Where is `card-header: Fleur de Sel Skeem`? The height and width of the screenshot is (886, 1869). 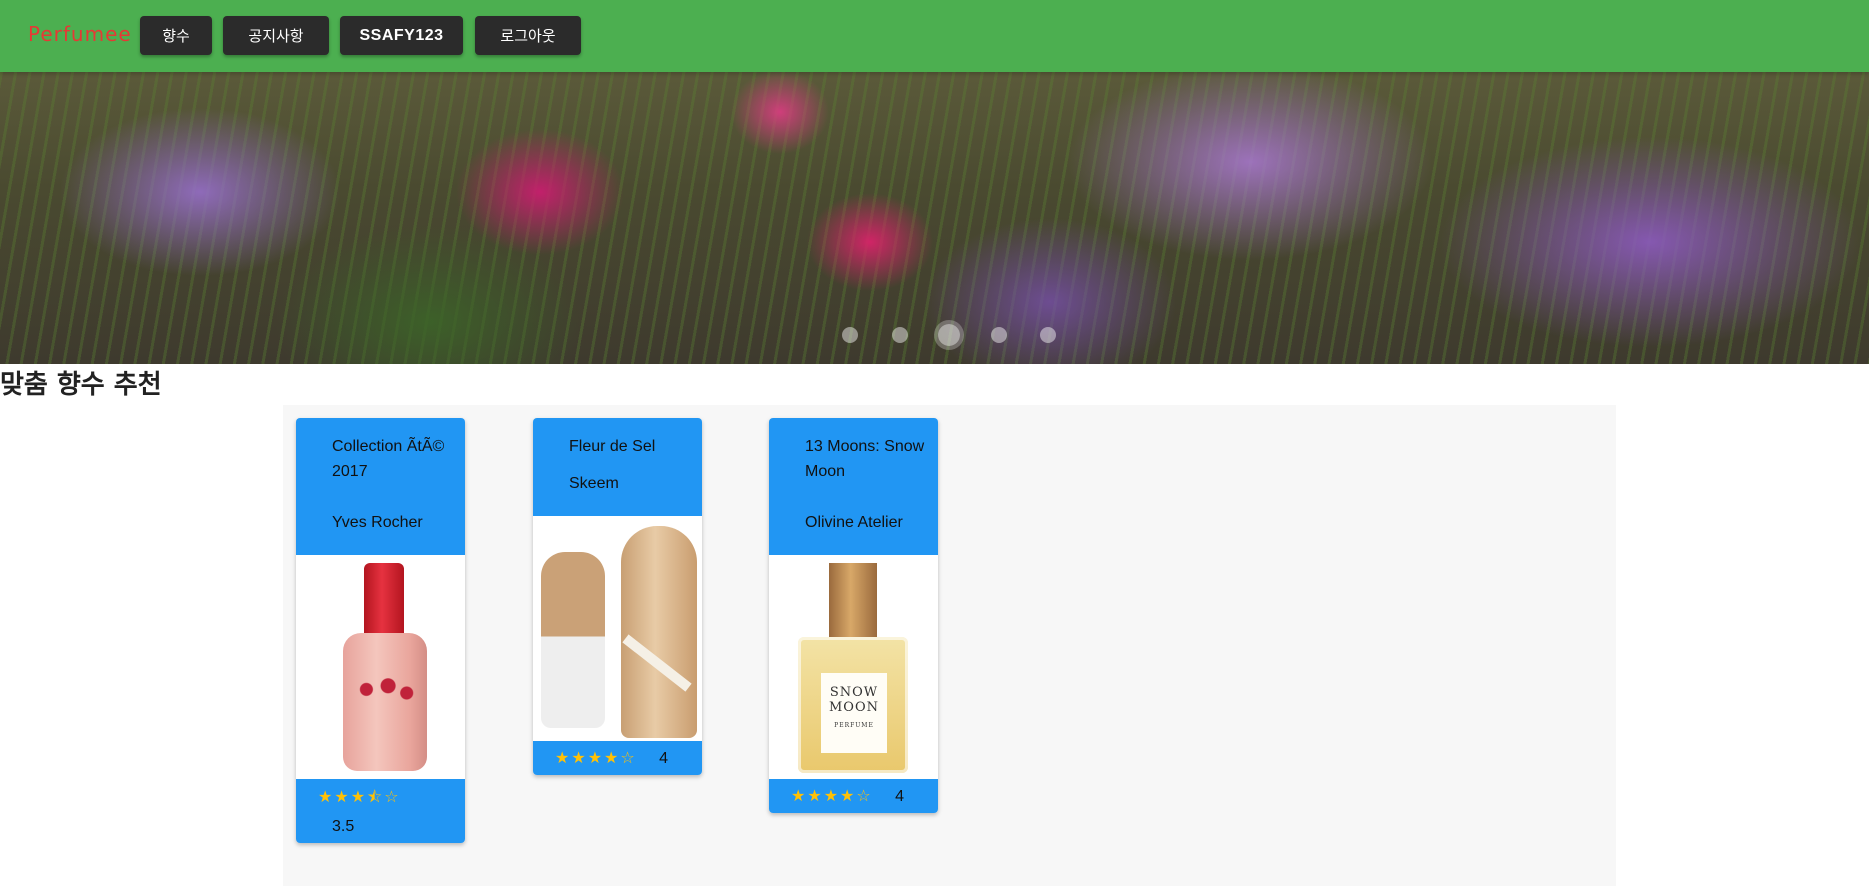 card-header: Fleur de Sel Skeem is located at coordinates (617, 467).